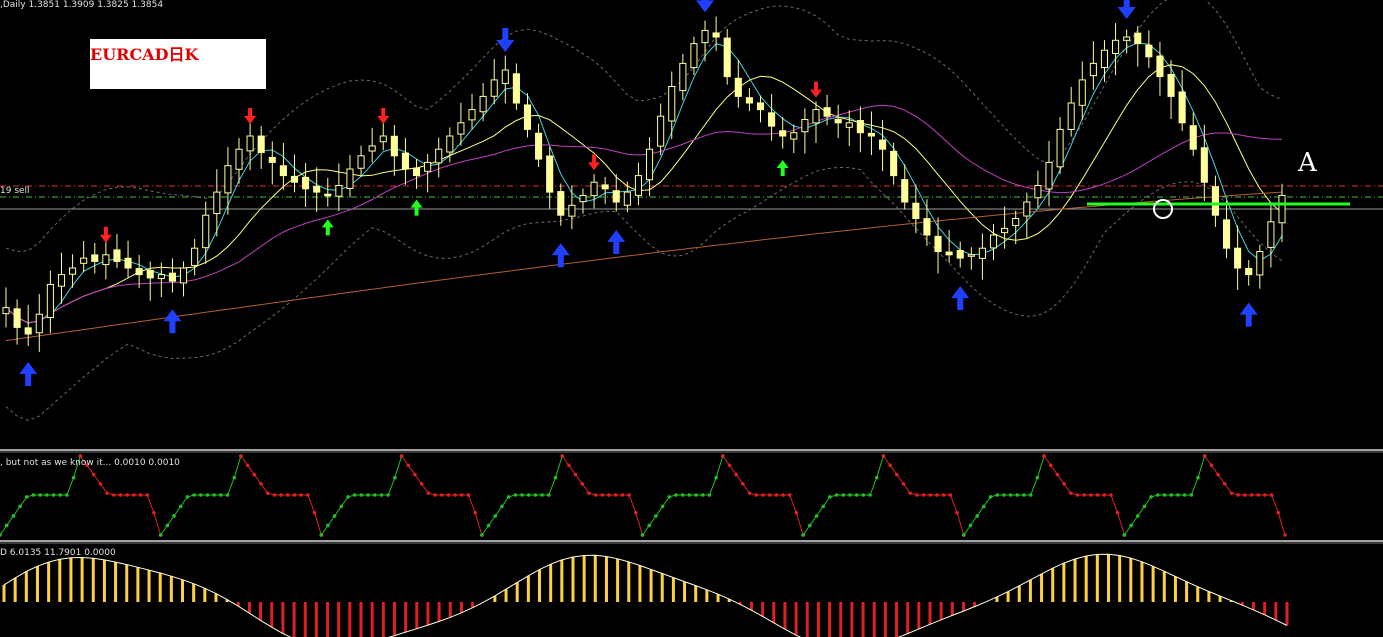 The height and width of the screenshot is (637, 1383). I want to click on main-info-label: ,Daily 1.3851 1.3909 1.3825 1.3854, so click(82, 5).